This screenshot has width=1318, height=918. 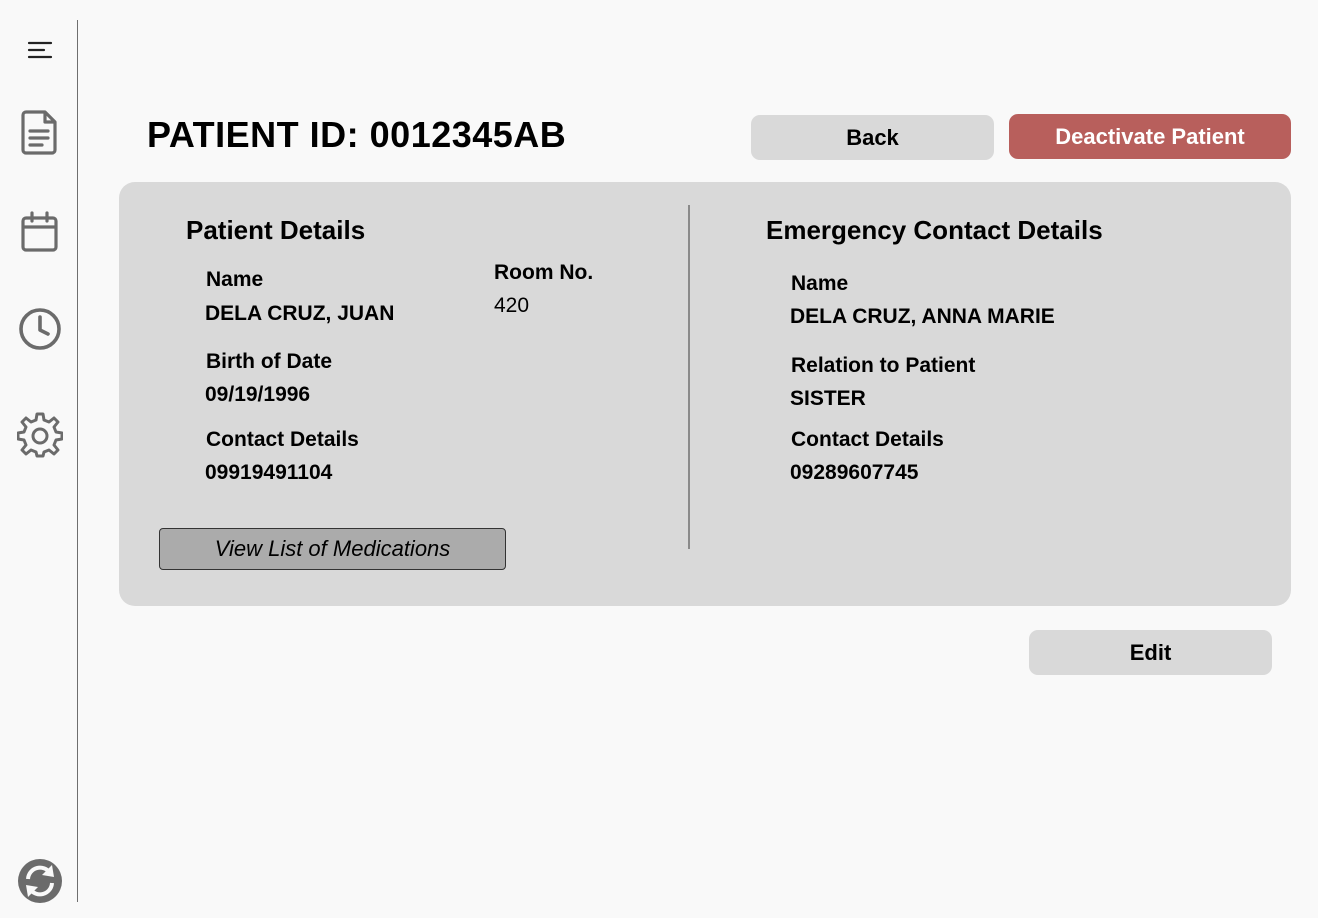 I want to click on room-number-value: 420, so click(x=512, y=305).